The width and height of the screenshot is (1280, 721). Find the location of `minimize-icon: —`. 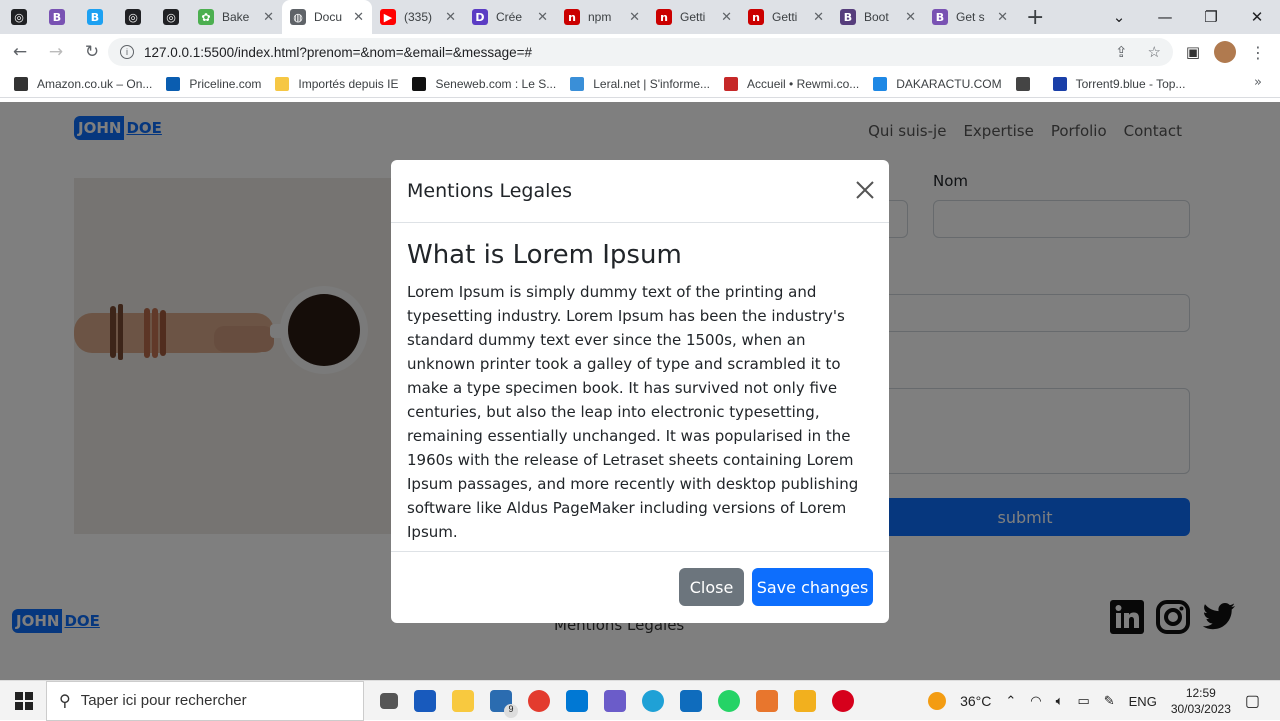

minimize-icon: — is located at coordinates (1165, 17).